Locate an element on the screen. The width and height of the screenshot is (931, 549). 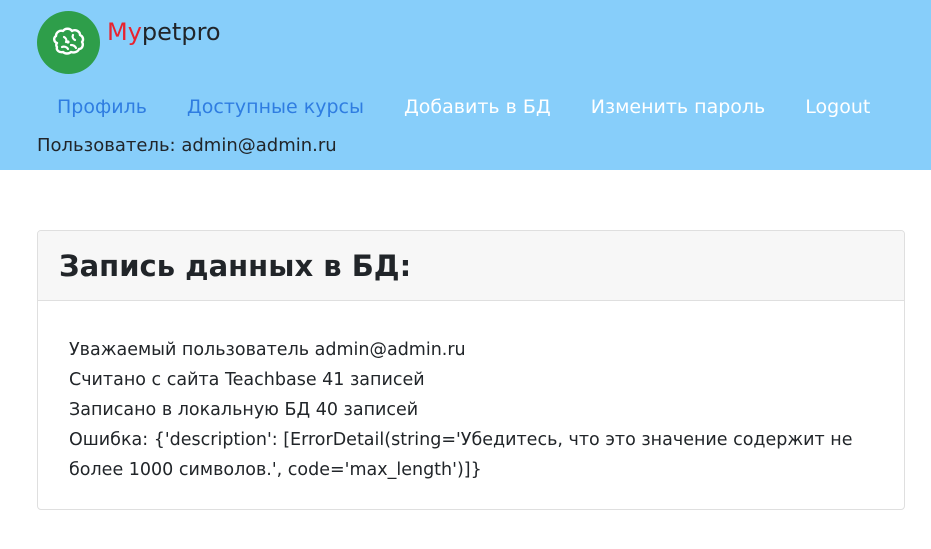
brand-name: Mypetpro is located at coordinates (164, 32).